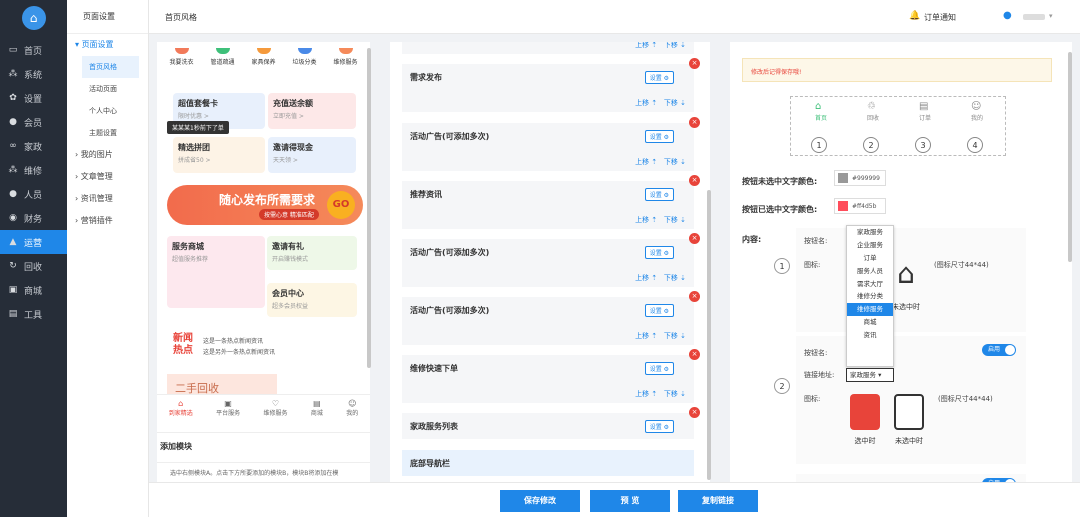 The width and height of the screenshot is (1080, 517). What do you see at coordinates (999, 350) in the screenshot?
I see `enable-toggle: 启用` at bounding box center [999, 350].